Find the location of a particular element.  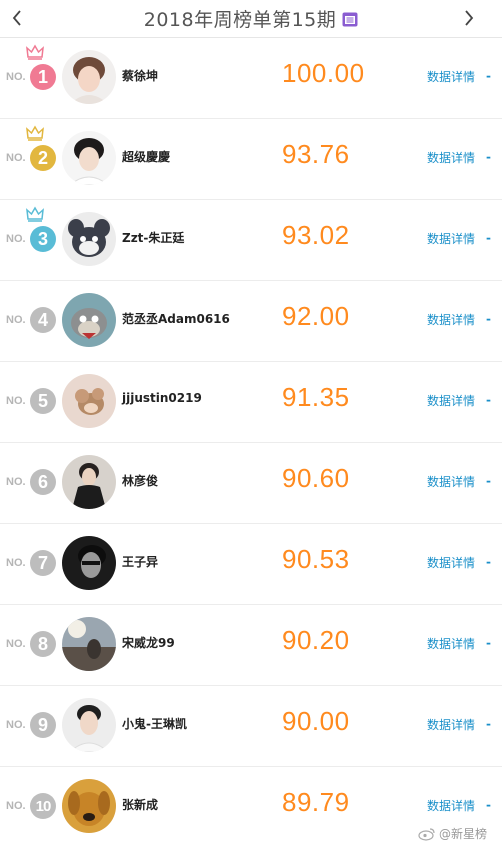

ranking-row: NO. 9 小鬼-王琳凯 90.00 数据详情 - is located at coordinates (251, 726).